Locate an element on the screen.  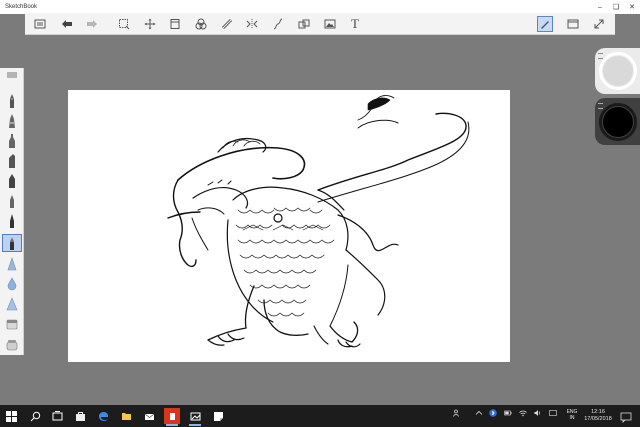
brush-ballpoint-pen is located at coordinates (12, 121).